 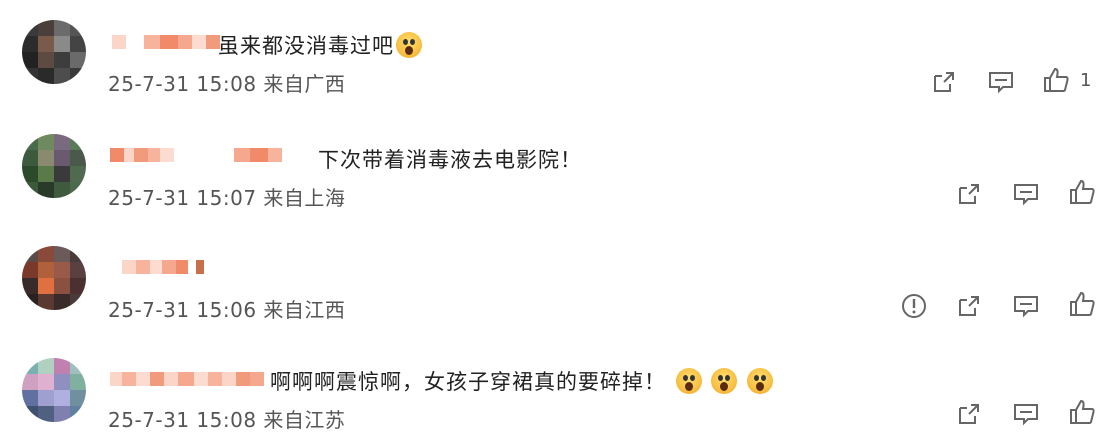 I want to click on comment-meta: 25-7-31 15:08 来自江苏, so click(x=227, y=420).